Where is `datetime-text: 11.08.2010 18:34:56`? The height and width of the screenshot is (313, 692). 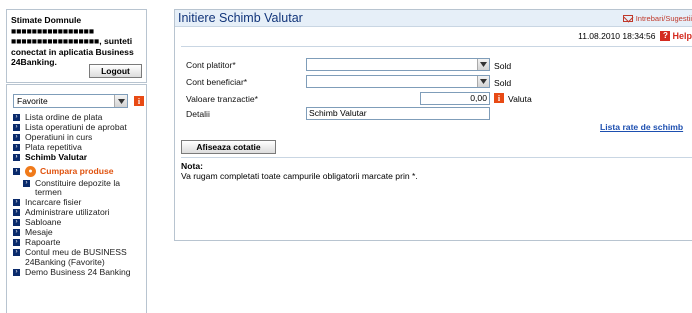 datetime-text: 11.08.2010 18:34:56 is located at coordinates (617, 36).